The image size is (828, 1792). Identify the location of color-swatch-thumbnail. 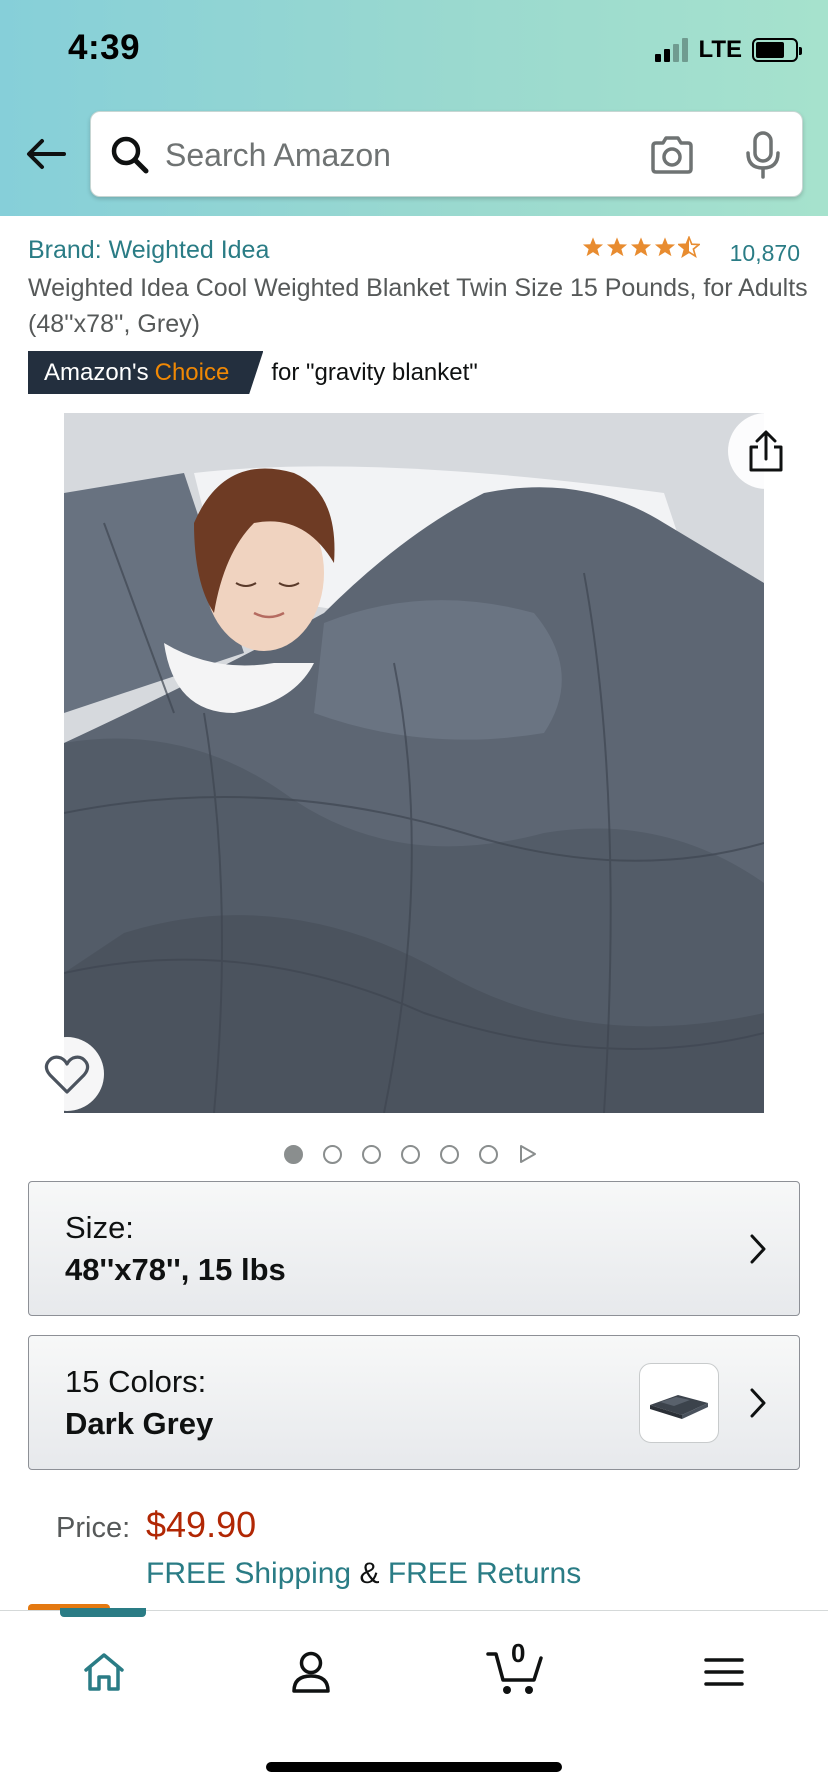
(679, 1403).